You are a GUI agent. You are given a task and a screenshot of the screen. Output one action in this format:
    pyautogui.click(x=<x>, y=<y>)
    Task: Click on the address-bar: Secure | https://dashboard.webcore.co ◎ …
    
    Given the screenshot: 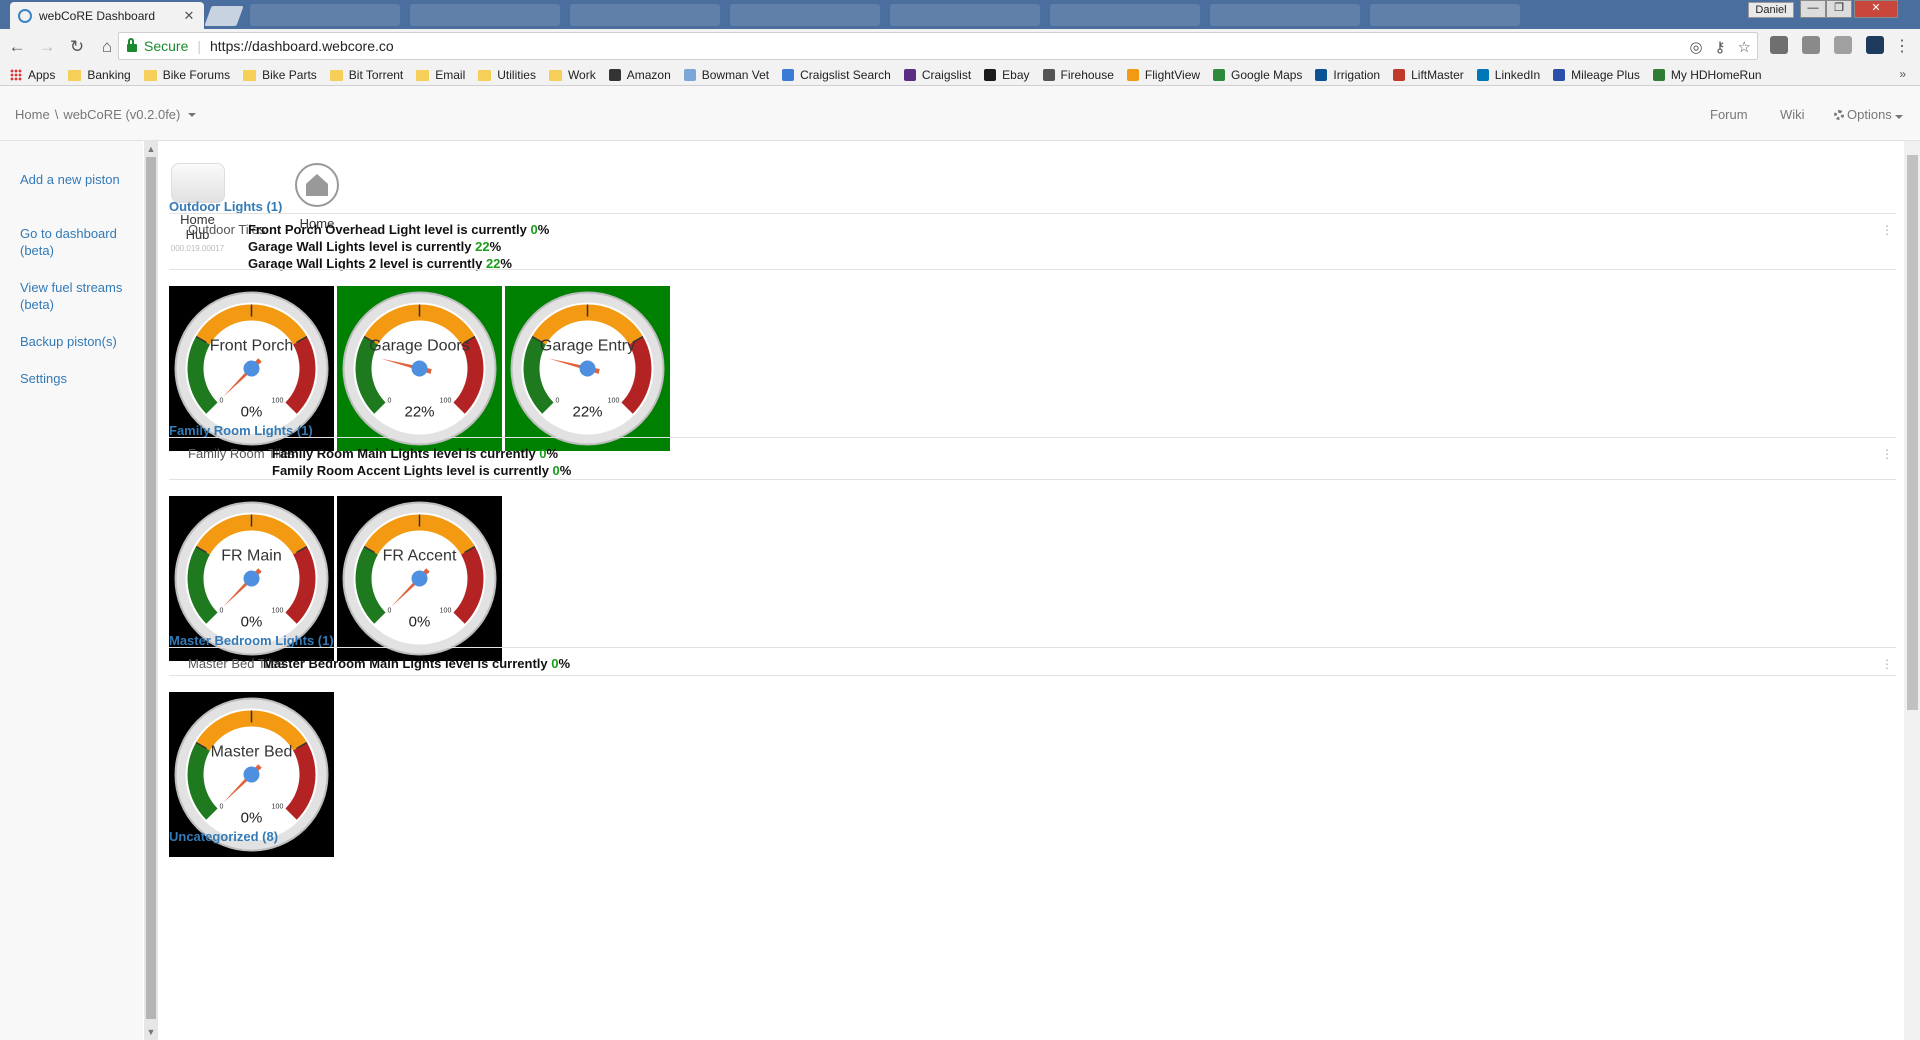 What is the action you would take?
    pyautogui.click(x=938, y=46)
    